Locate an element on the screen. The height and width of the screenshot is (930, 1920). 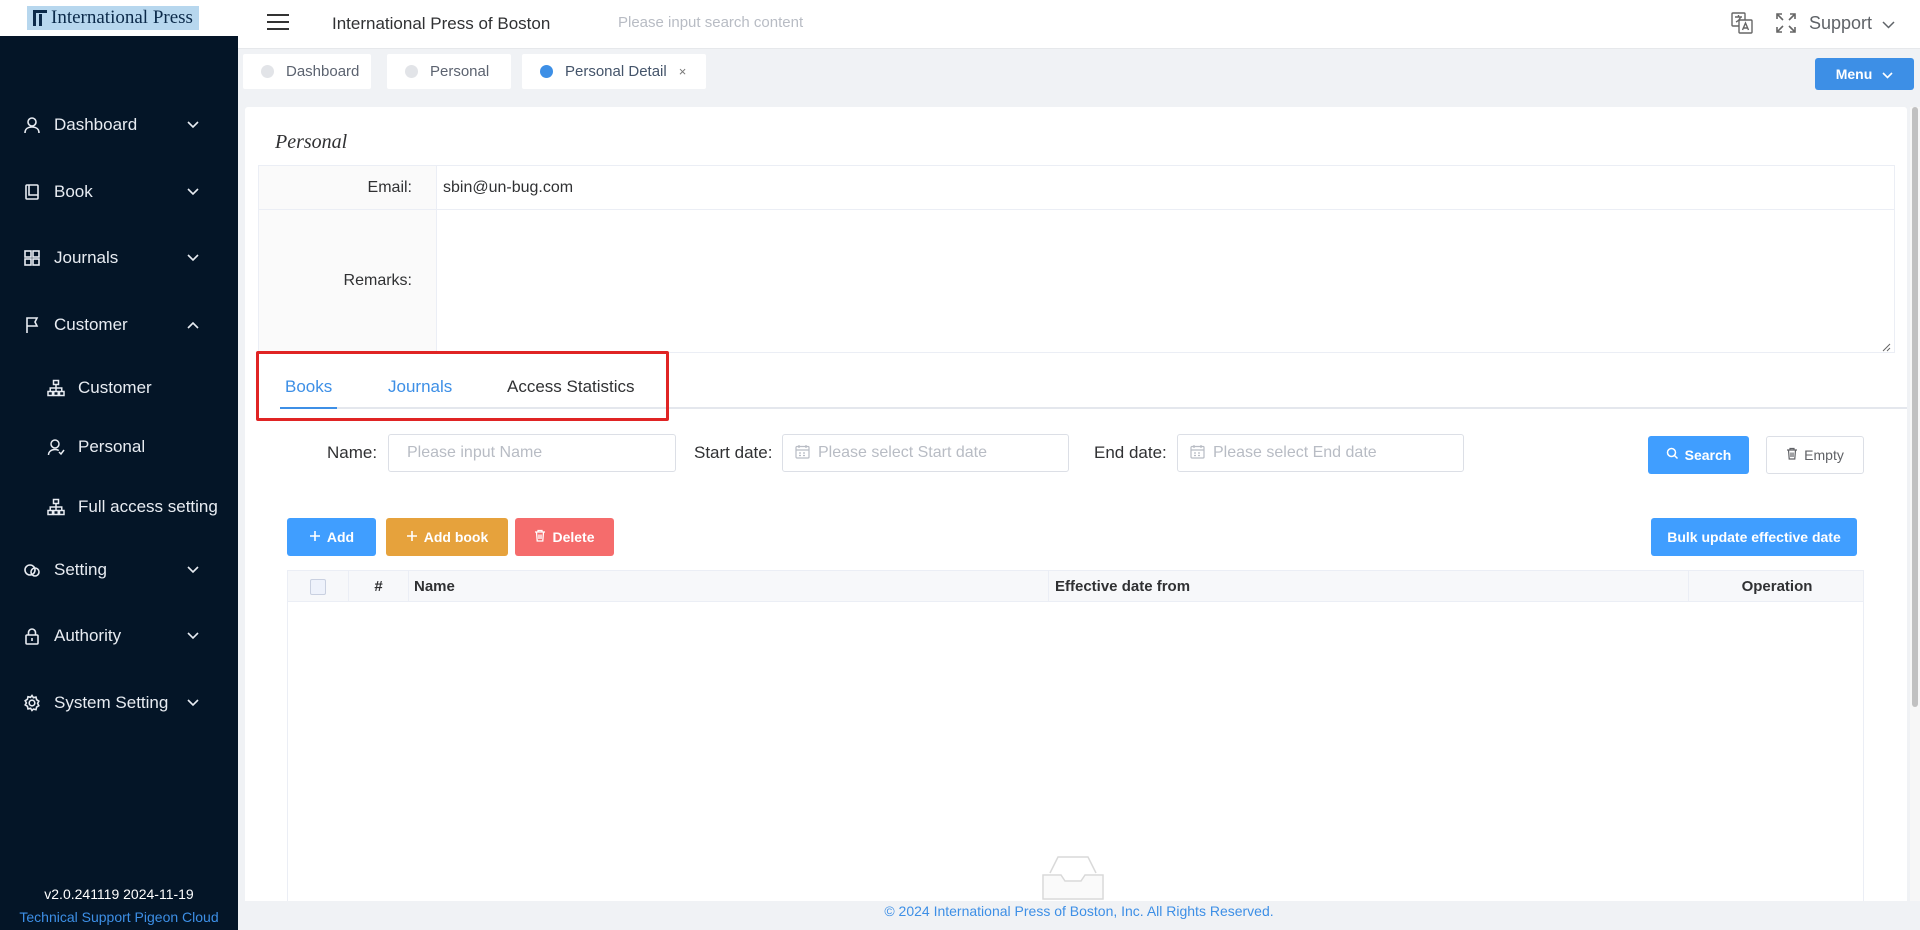
sidebar-item-dashboard: Dashboard is located at coordinates (119, 125).